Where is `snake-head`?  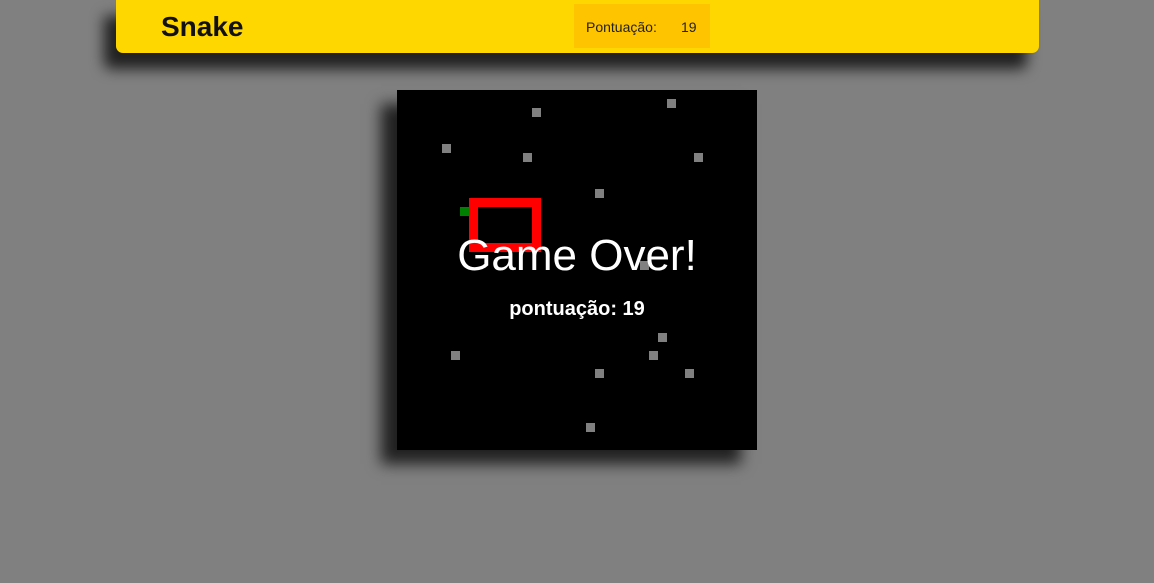
snake-head is located at coordinates (464, 211).